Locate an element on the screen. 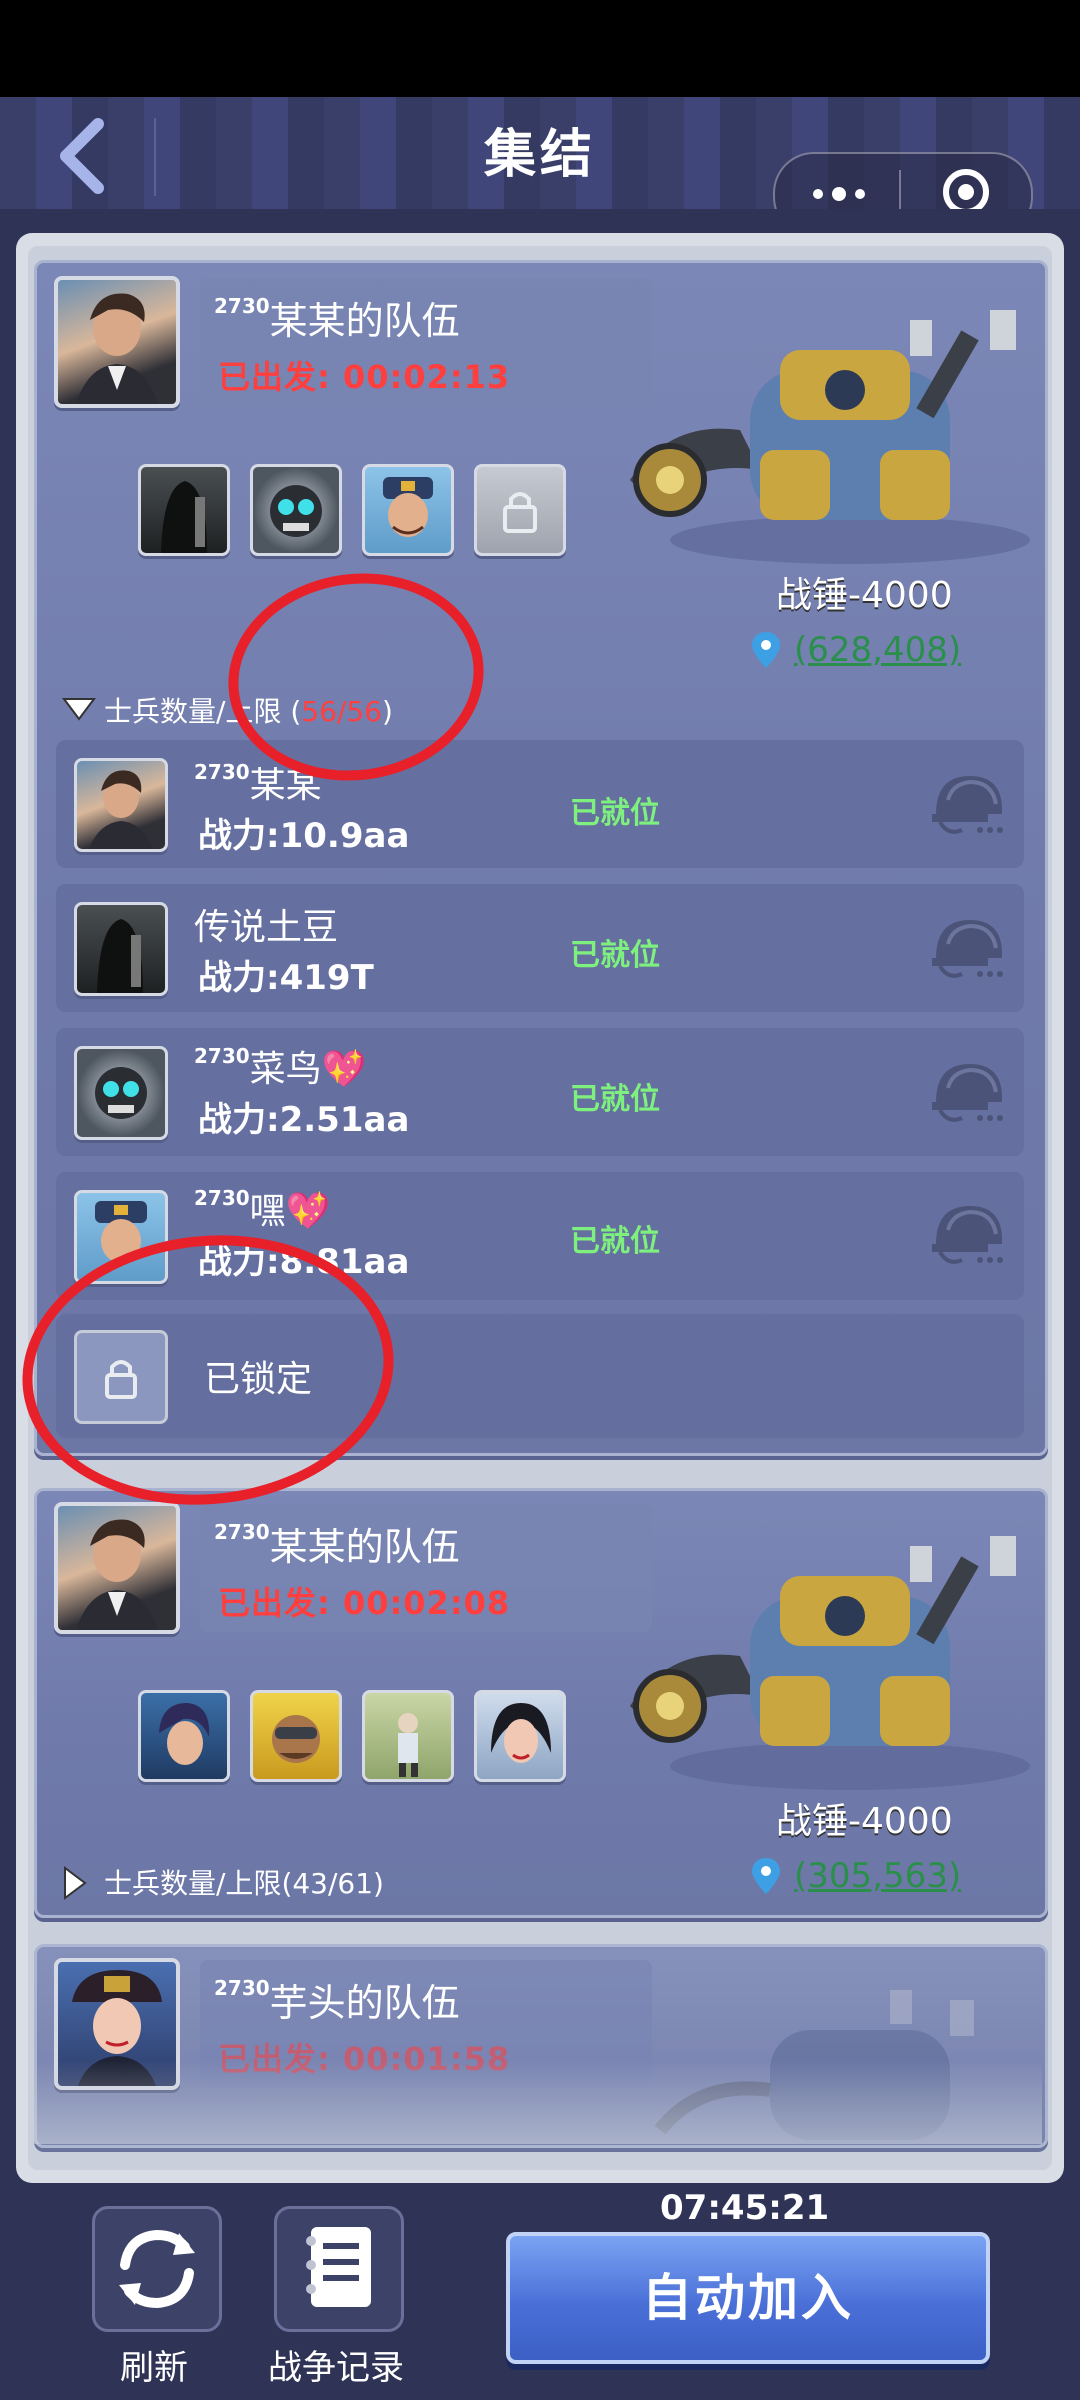  depart-timer: 已出发: 00:02:13 is located at coordinates (364, 377).